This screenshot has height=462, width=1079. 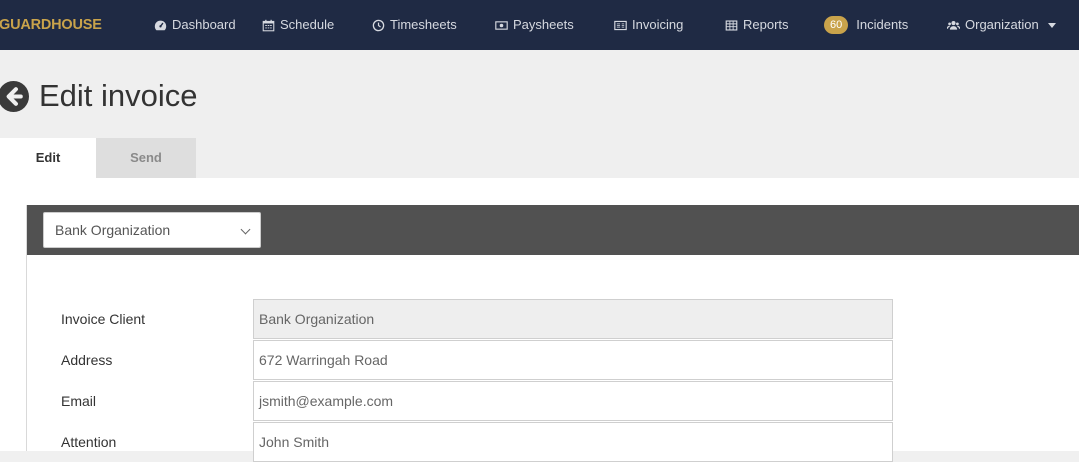 I want to click on brand-logo: GUARDHOUSE, so click(x=51, y=25).